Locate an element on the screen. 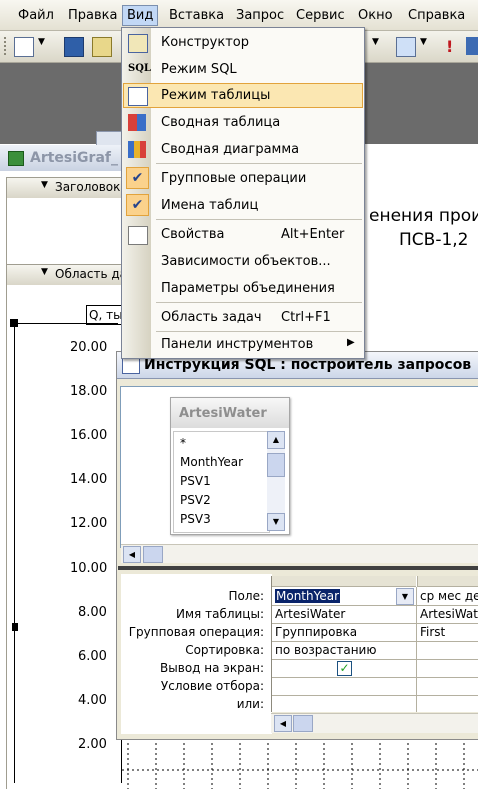  menu-item-join-properties: Параметры объединения is located at coordinates (243, 288).